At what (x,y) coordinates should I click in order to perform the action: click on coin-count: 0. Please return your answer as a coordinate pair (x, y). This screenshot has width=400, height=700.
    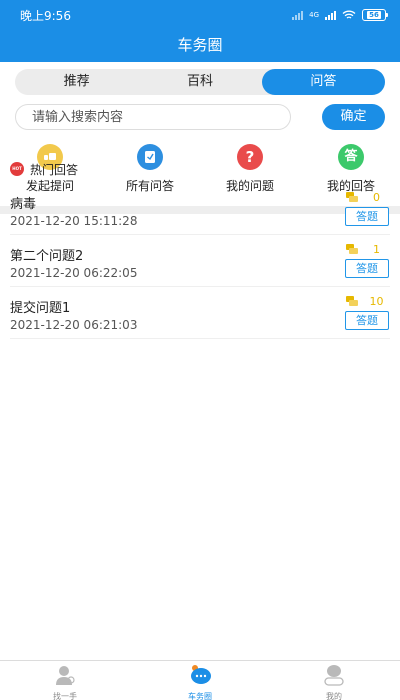
    Looking at the image, I should click on (376, 197).